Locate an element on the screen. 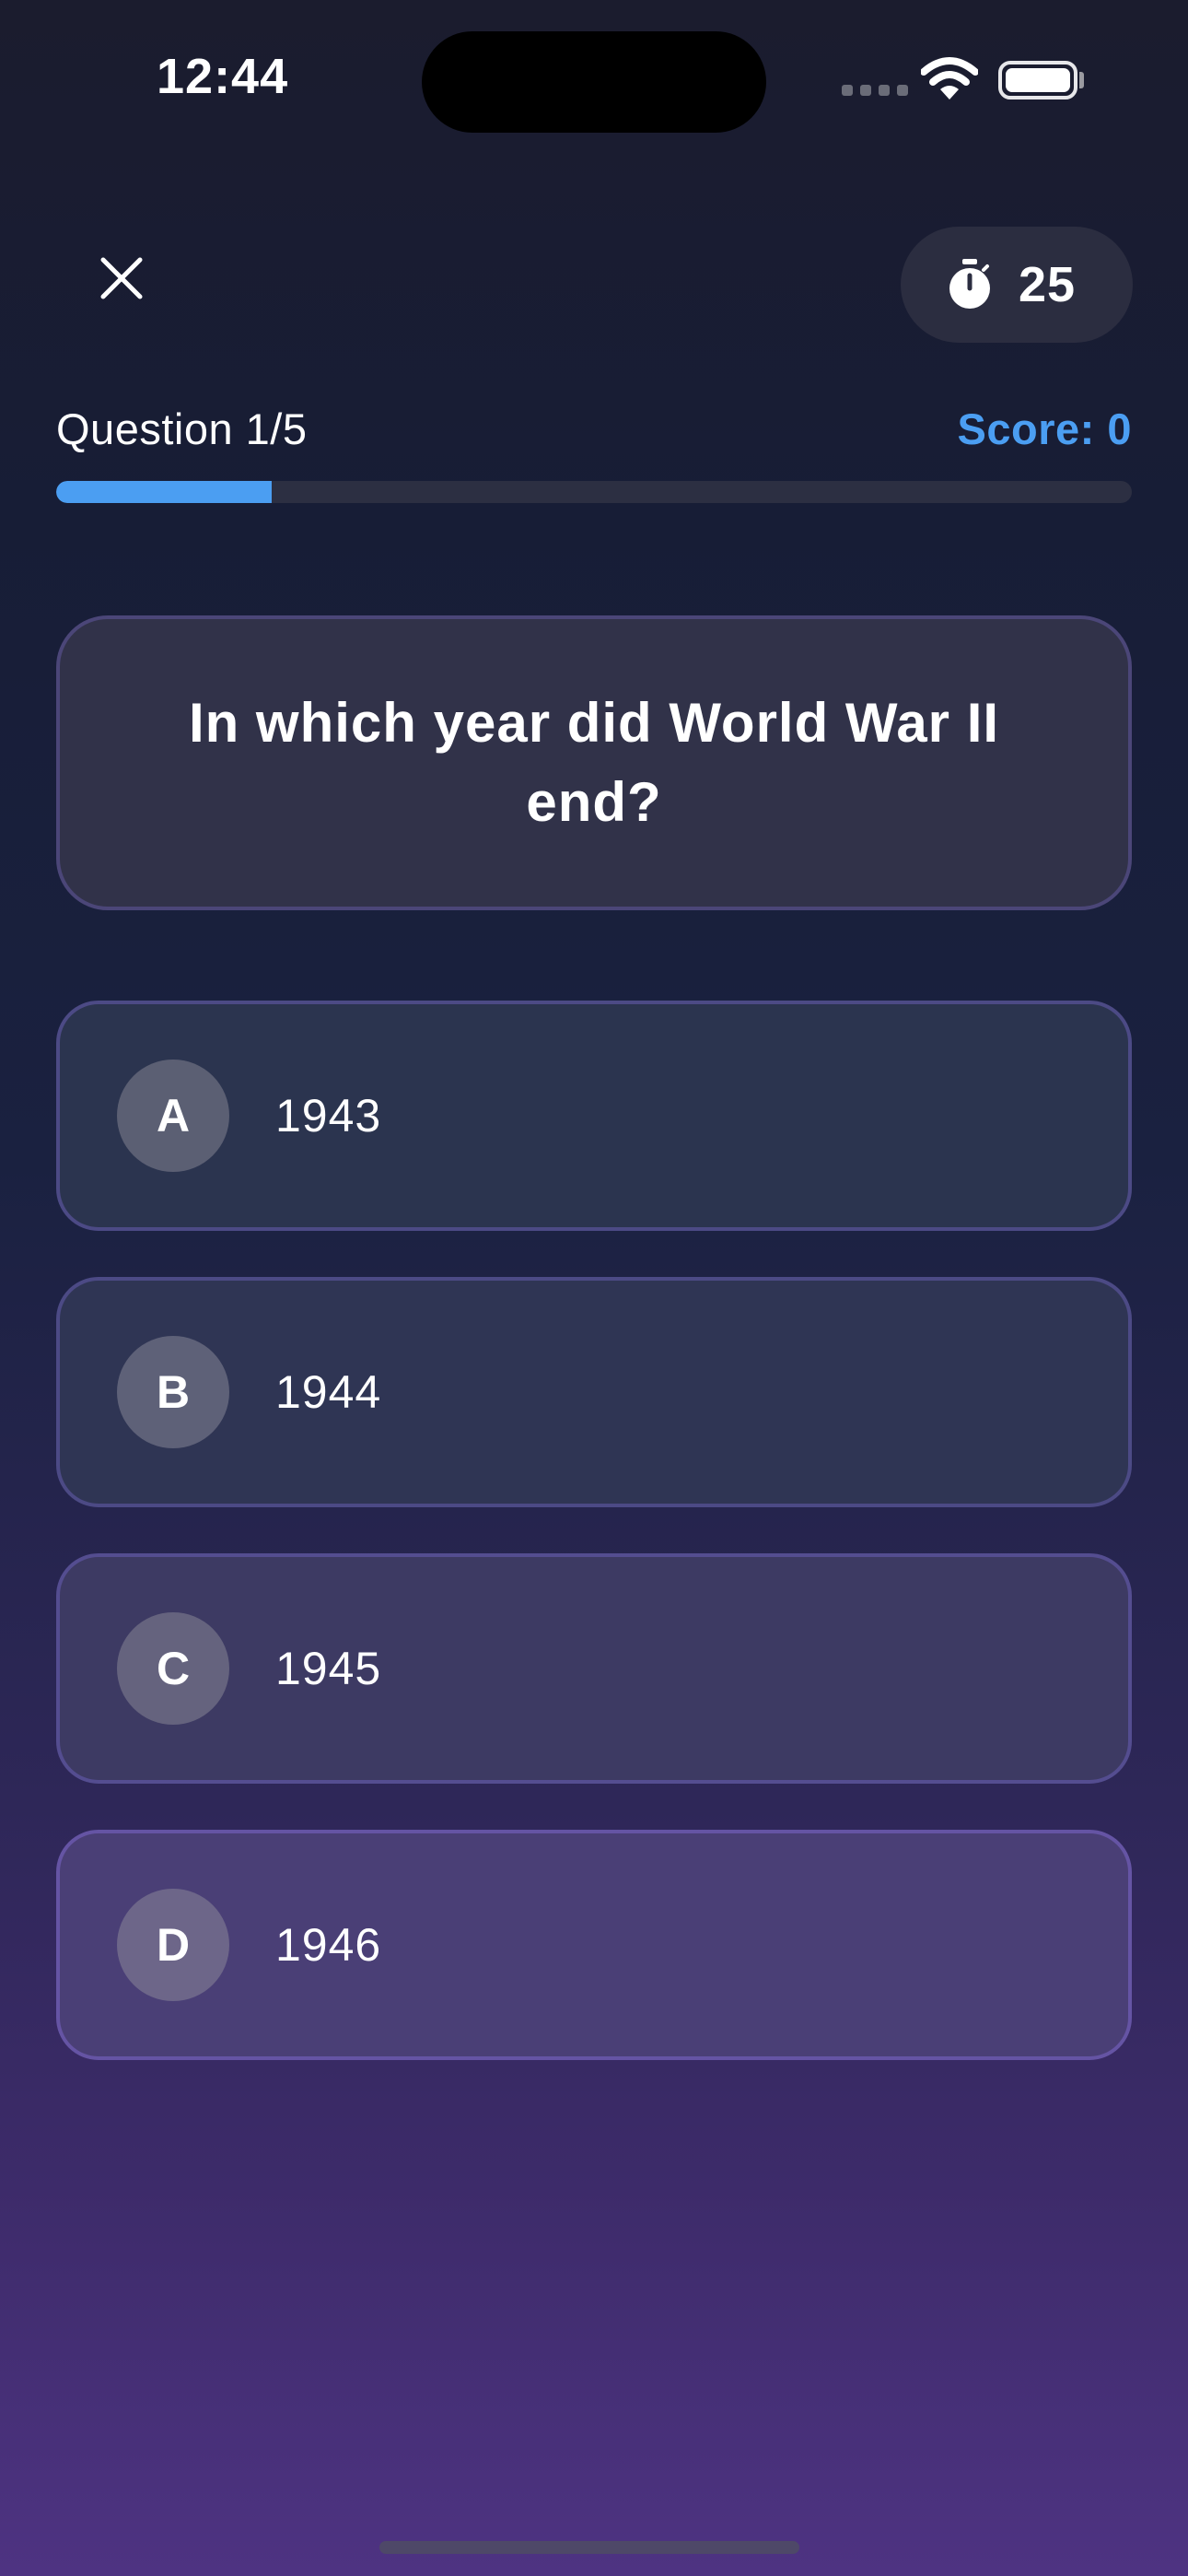 The image size is (1188, 2576). cellular-signal-icon is located at coordinates (875, 90).